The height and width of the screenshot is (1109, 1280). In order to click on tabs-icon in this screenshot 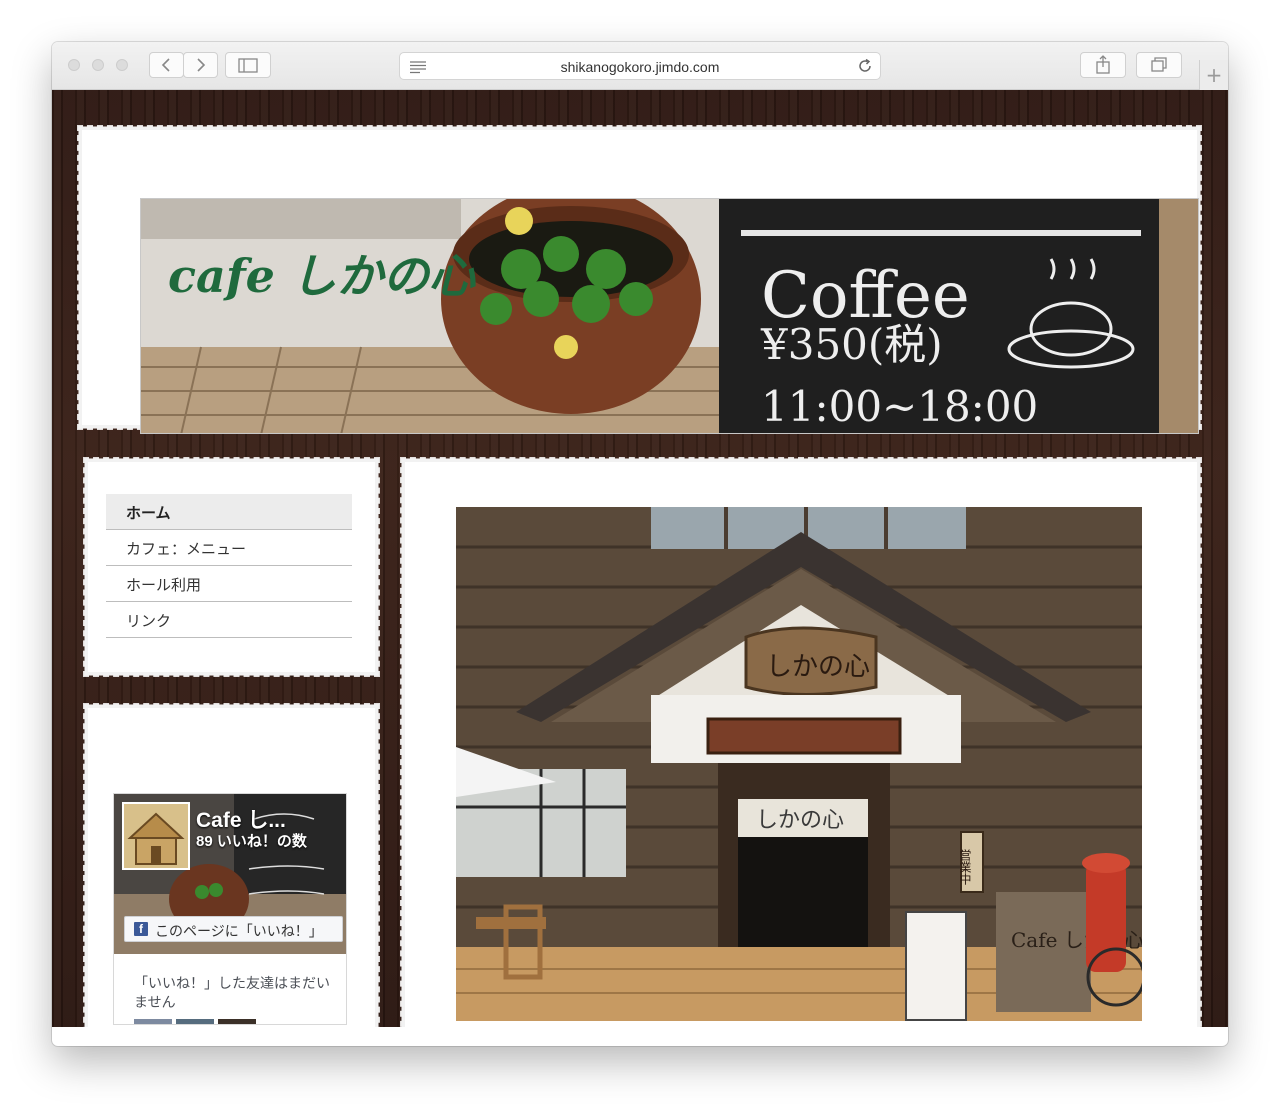, I will do `click(1159, 64)`.